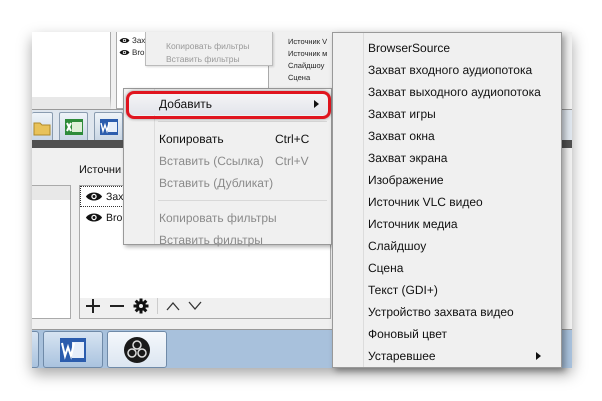  Describe the element at coordinates (100, 170) in the screenshot. I see `panel-title: Источни` at that location.